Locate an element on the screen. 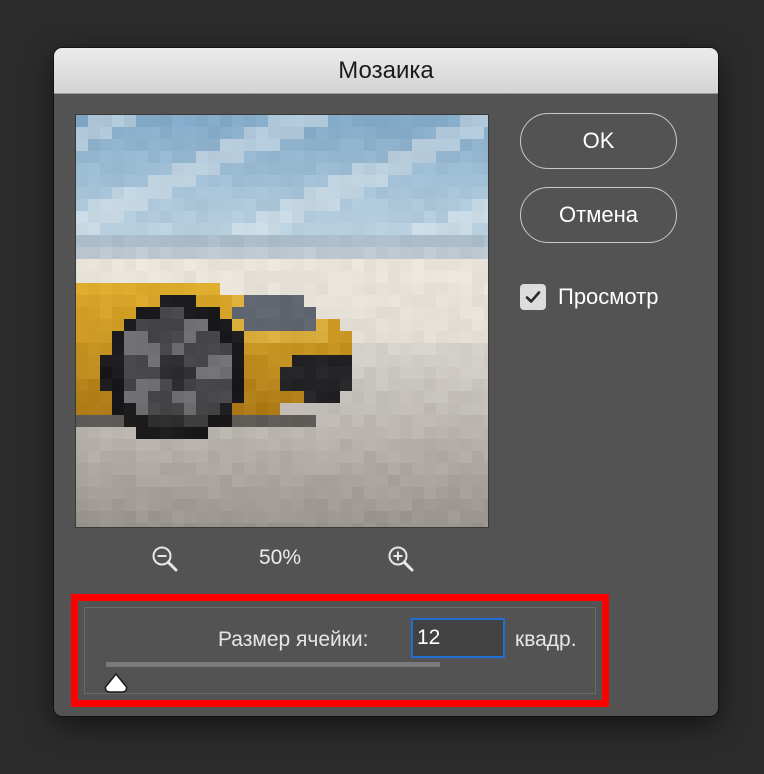  checkmark-icon is located at coordinates (533, 297).